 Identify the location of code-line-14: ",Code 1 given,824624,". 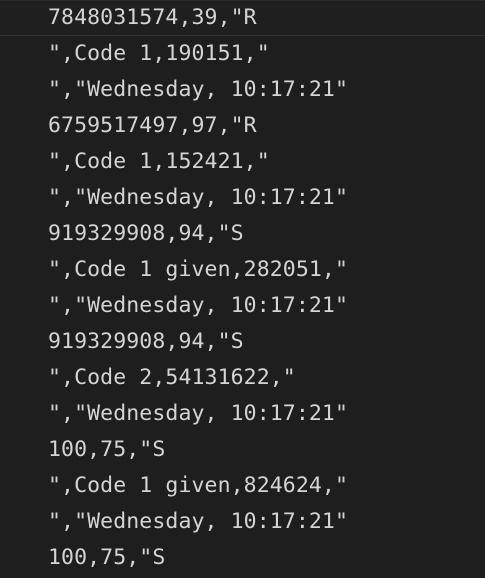
(198, 486).